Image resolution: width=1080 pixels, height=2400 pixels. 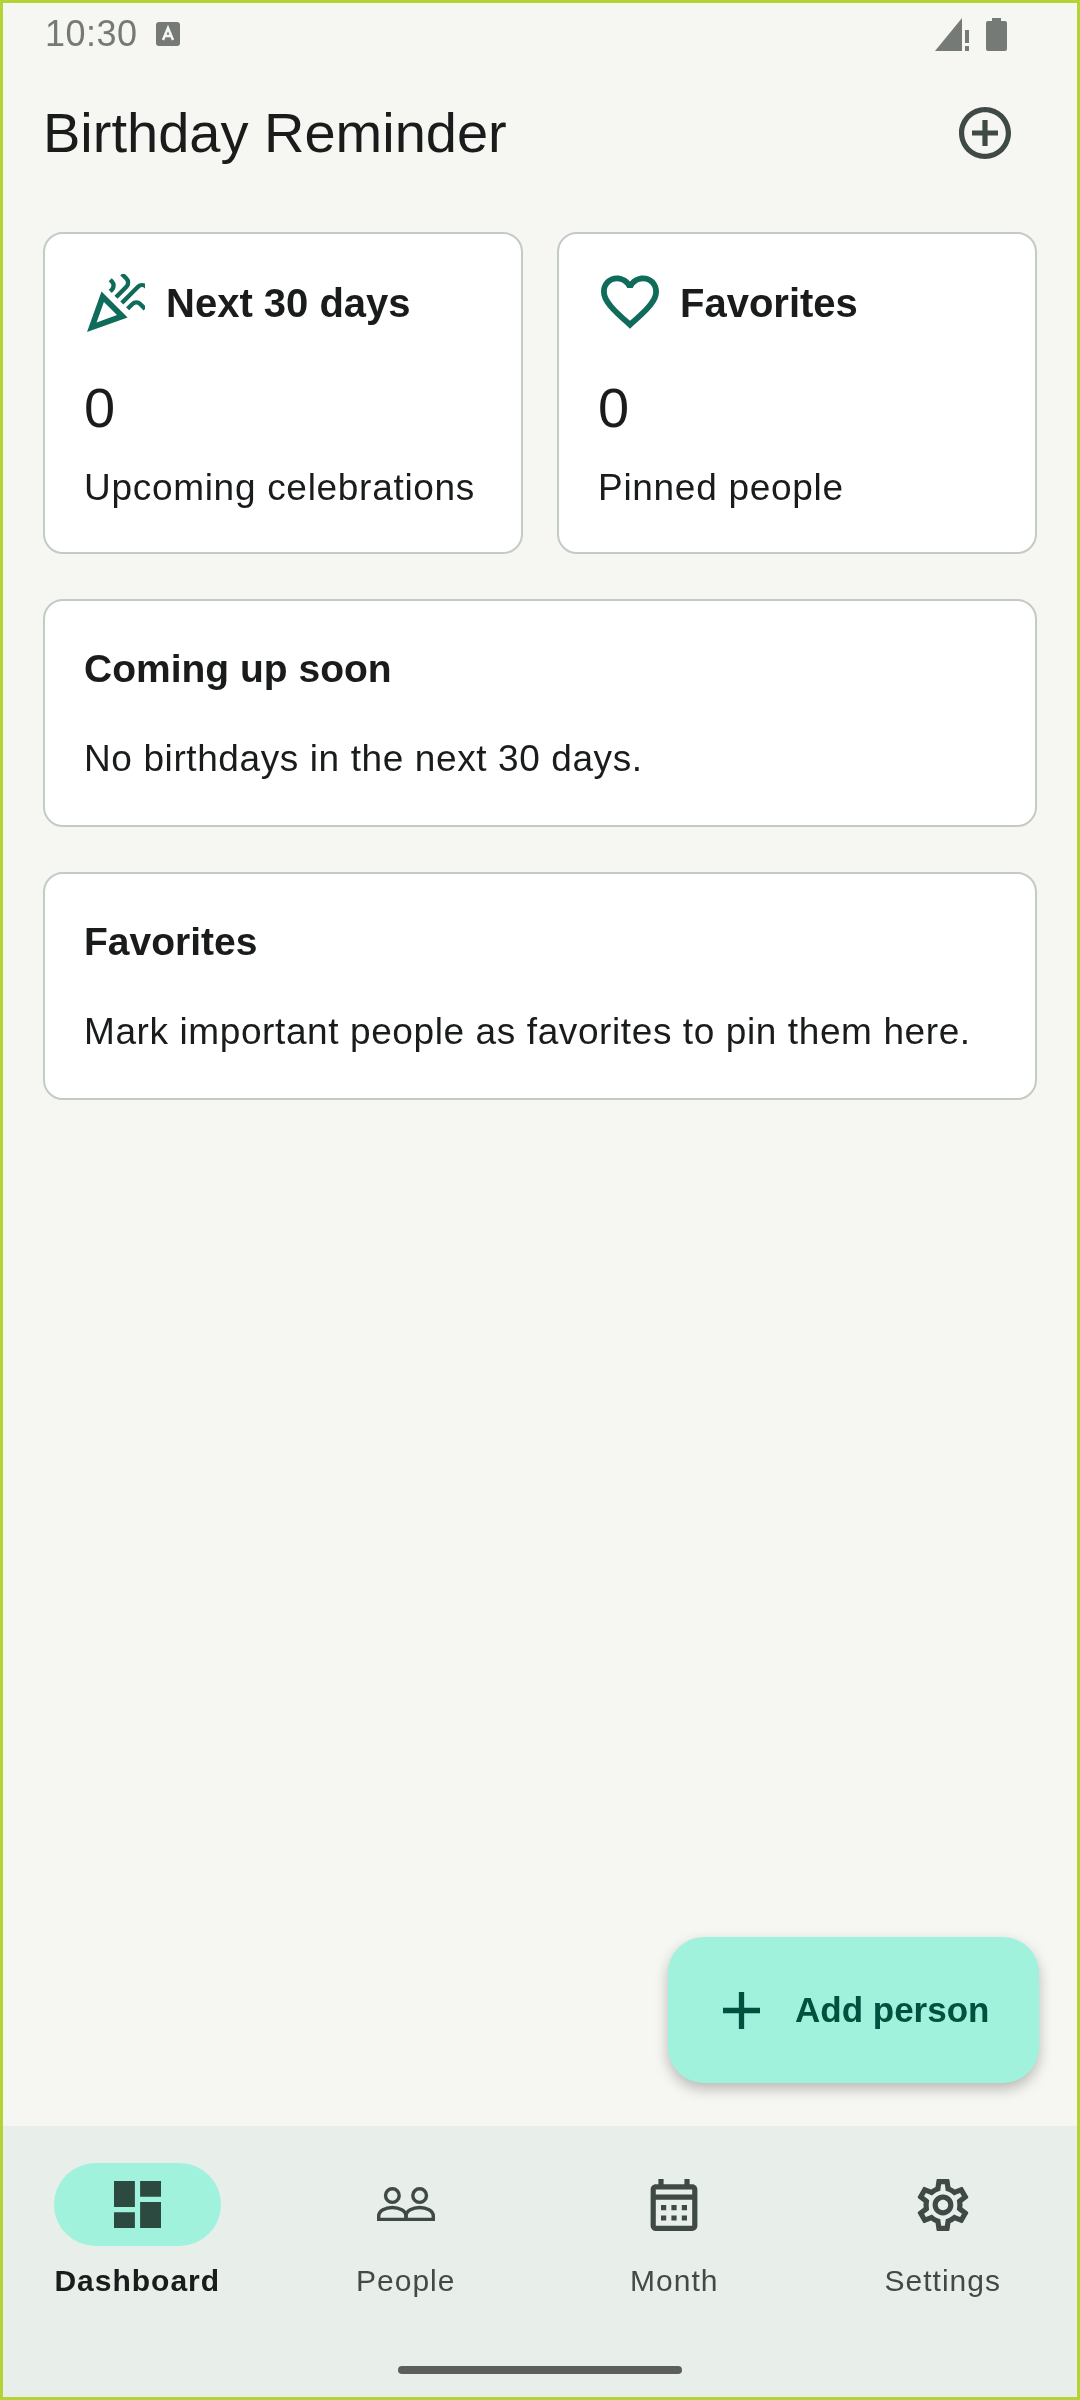 What do you see at coordinates (275, 133) in the screenshot?
I see `app-title: Birthday Reminder` at bounding box center [275, 133].